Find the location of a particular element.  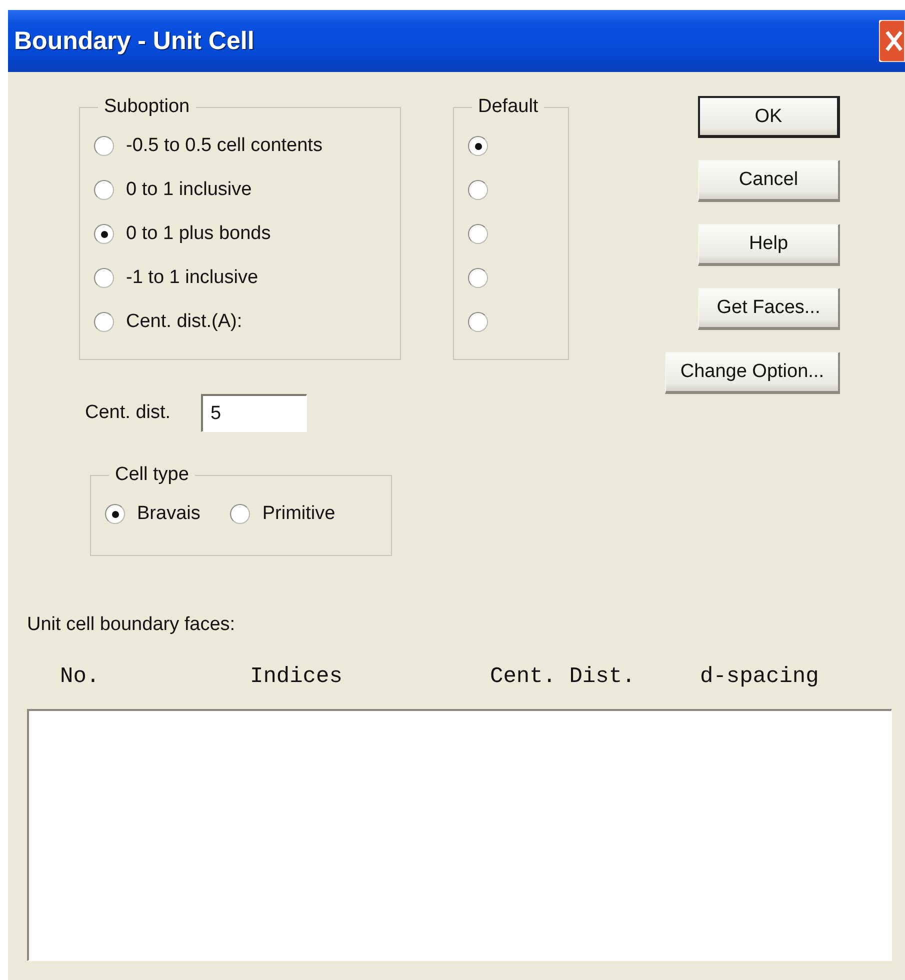

field-label: Cent. dist. is located at coordinates (128, 413).